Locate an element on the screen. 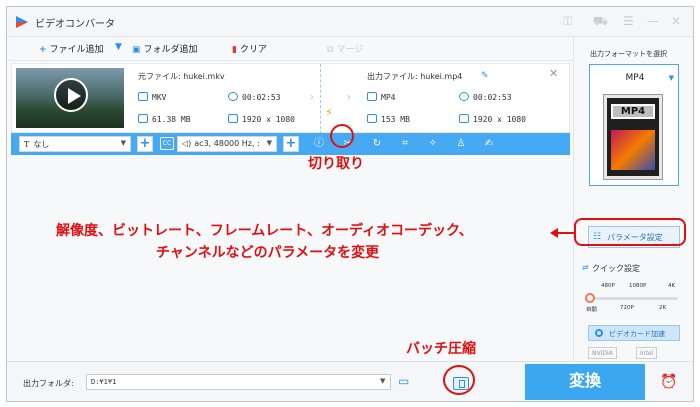 Image resolution: width=700 pixels, height=407 pixels. quick-settings-icon: ⇌ is located at coordinates (585, 267).